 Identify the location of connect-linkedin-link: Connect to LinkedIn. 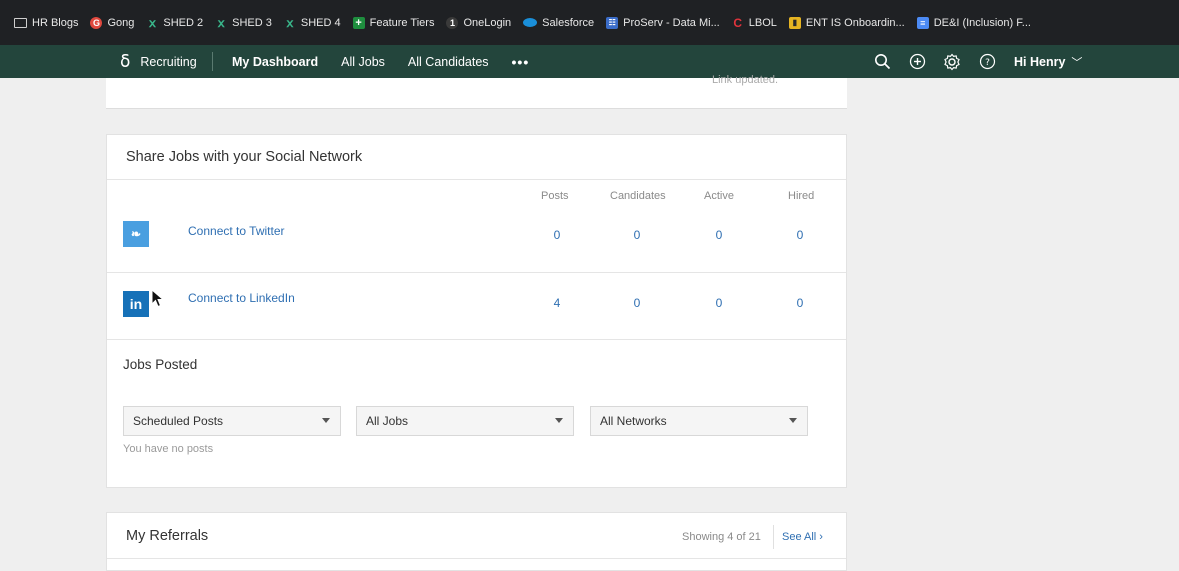
(241, 298).